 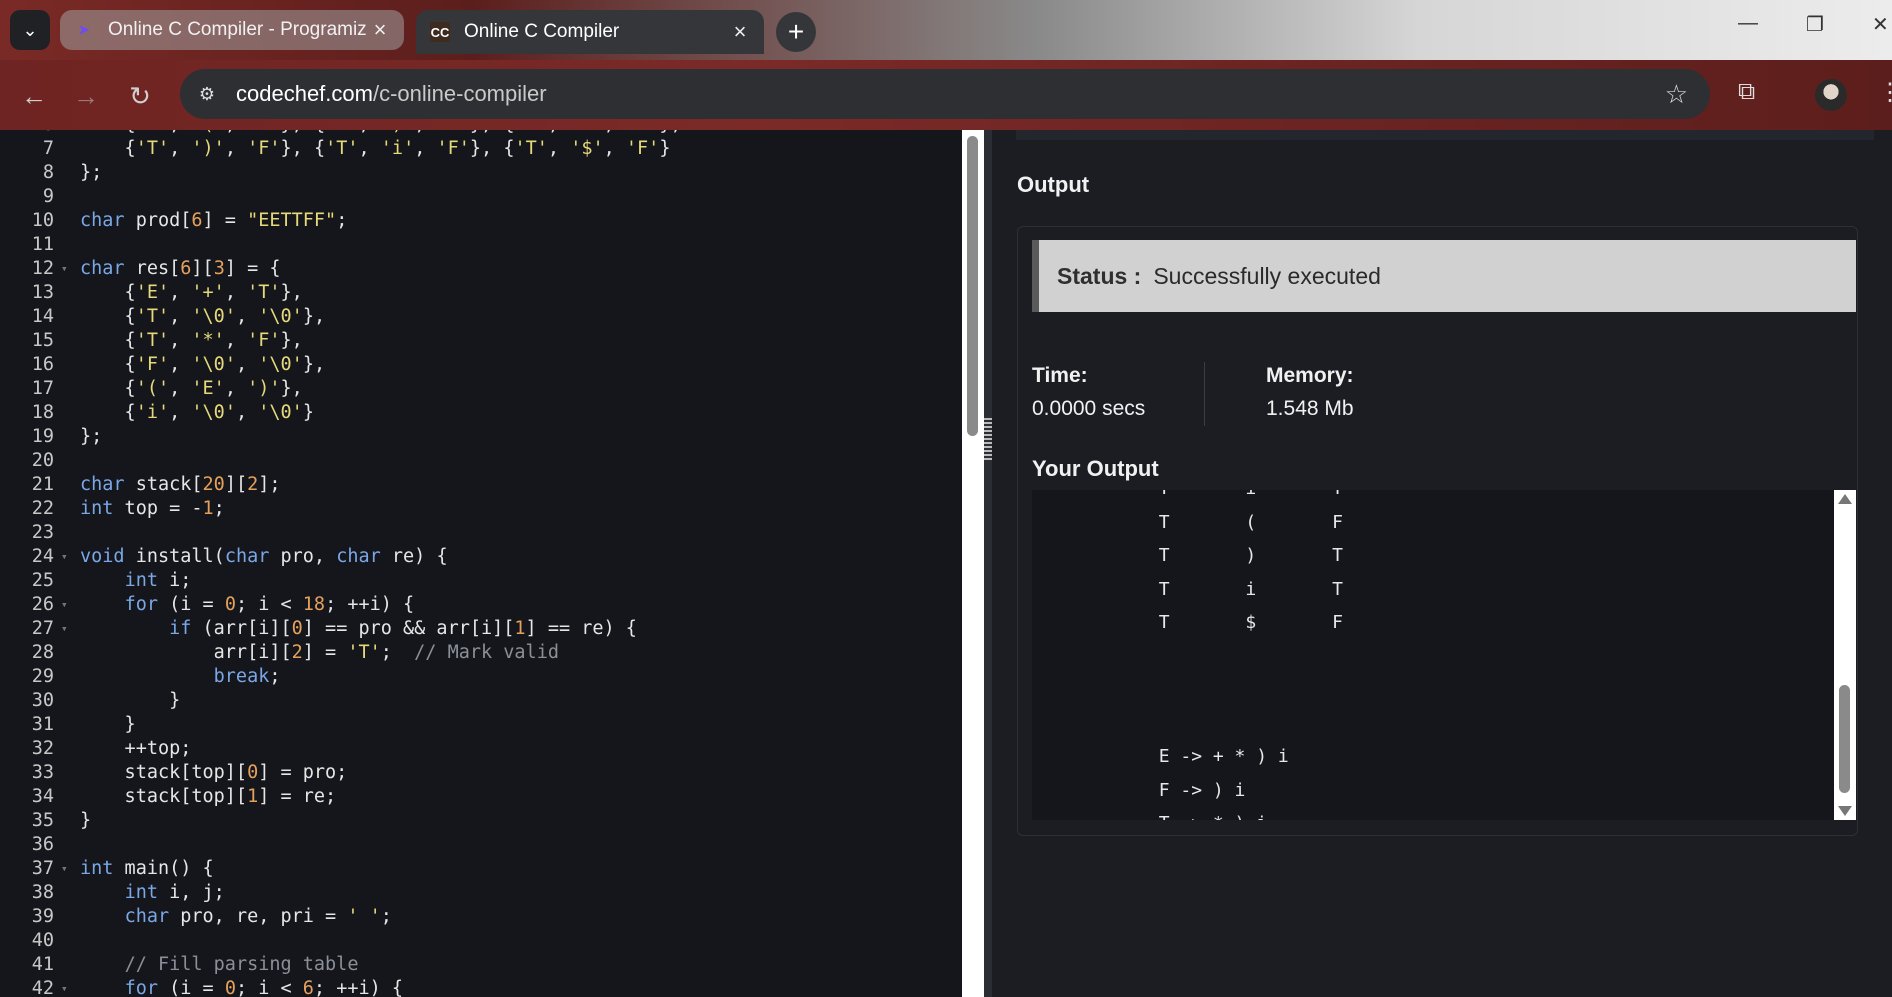 What do you see at coordinates (174, 892) in the screenshot?
I see `code-text: int i, j;` at bounding box center [174, 892].